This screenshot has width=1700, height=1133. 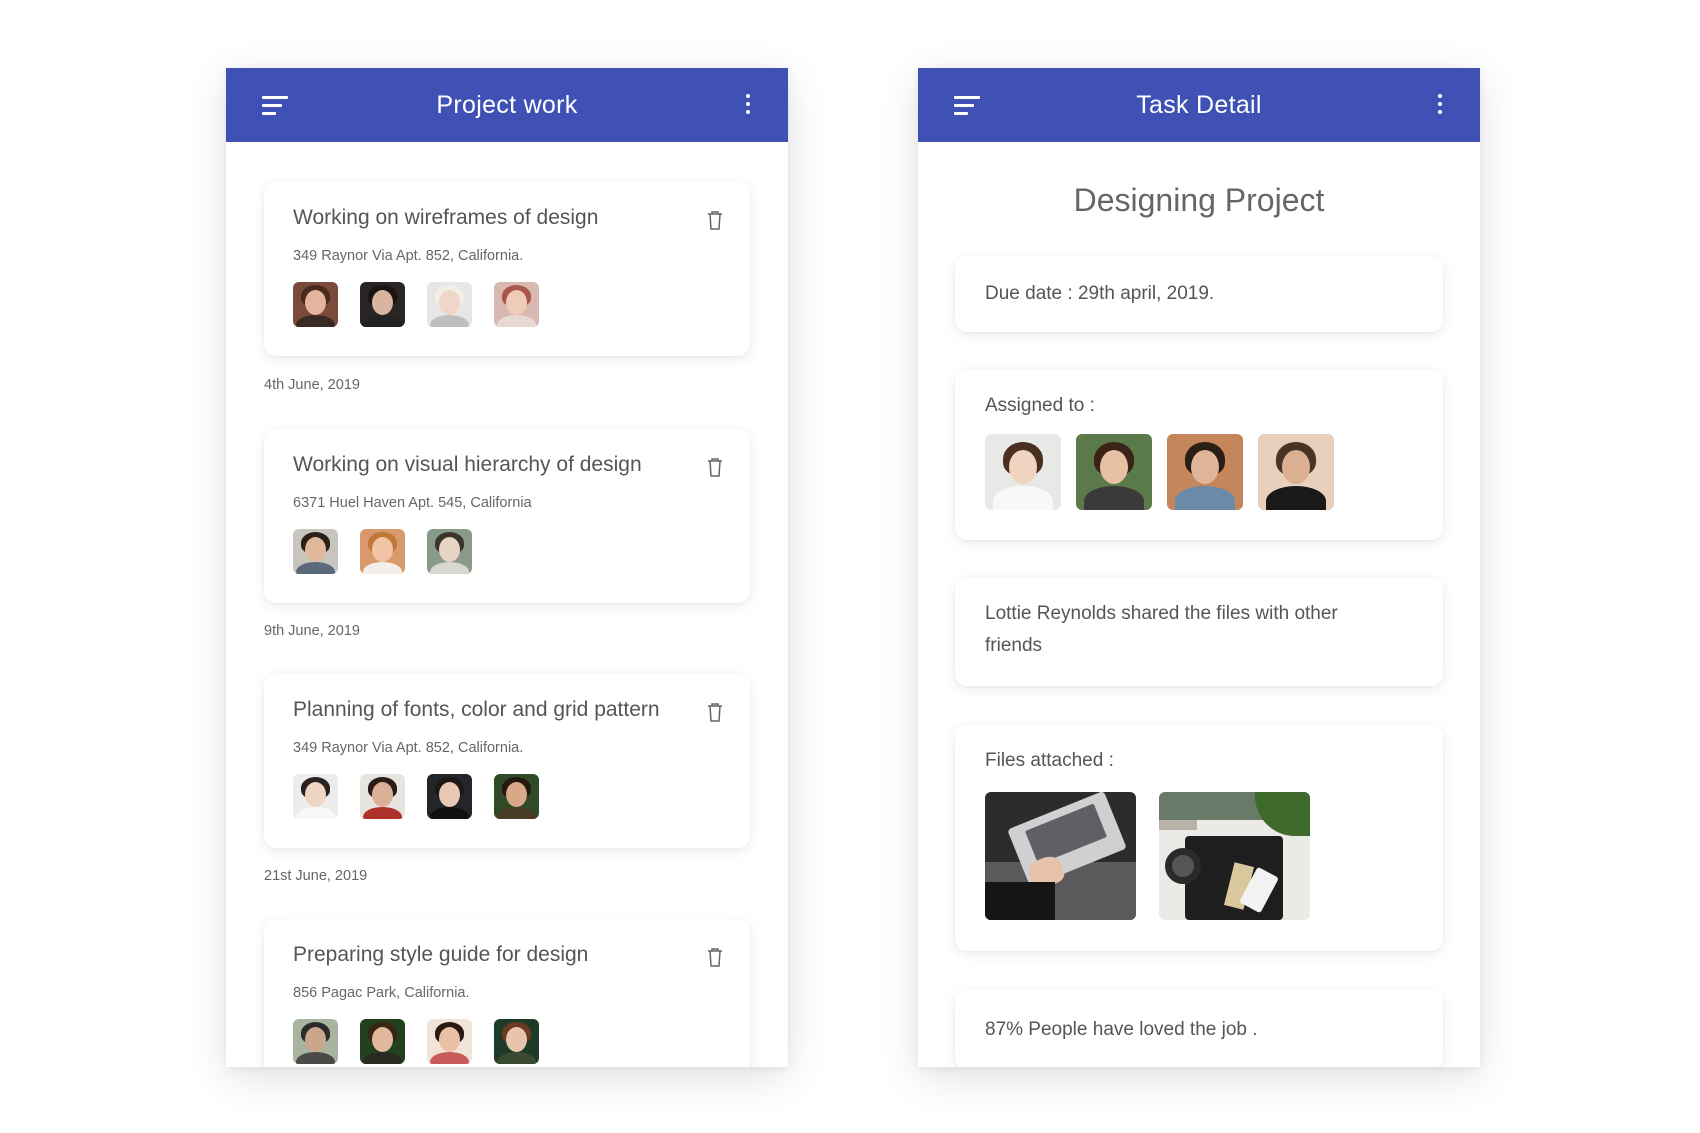 I want to click on task-address: 6371 Huel Haven Apt. 545, California, so click(x=412, y=503).